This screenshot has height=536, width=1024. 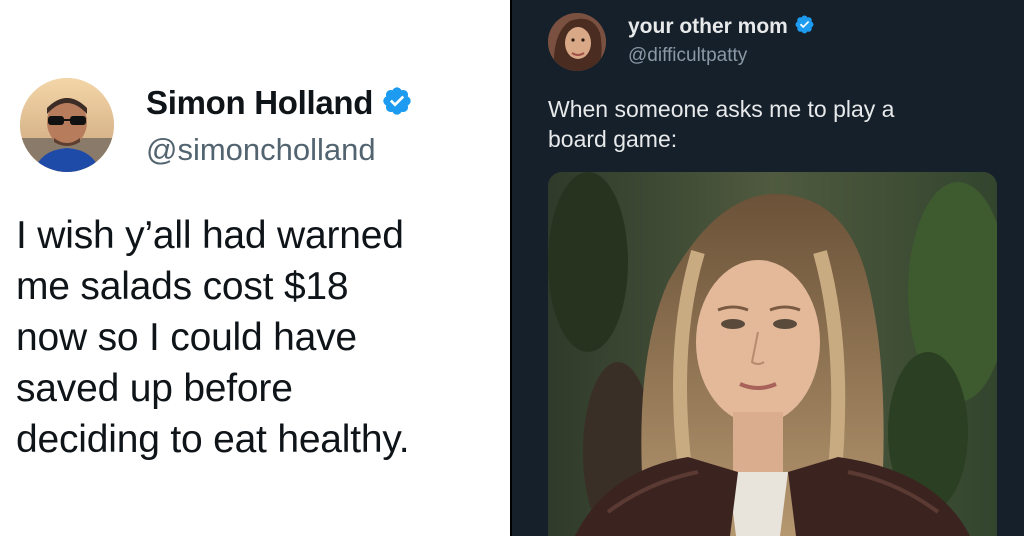 I want to click on display-name: your other mom, so click(x=708, y=27).